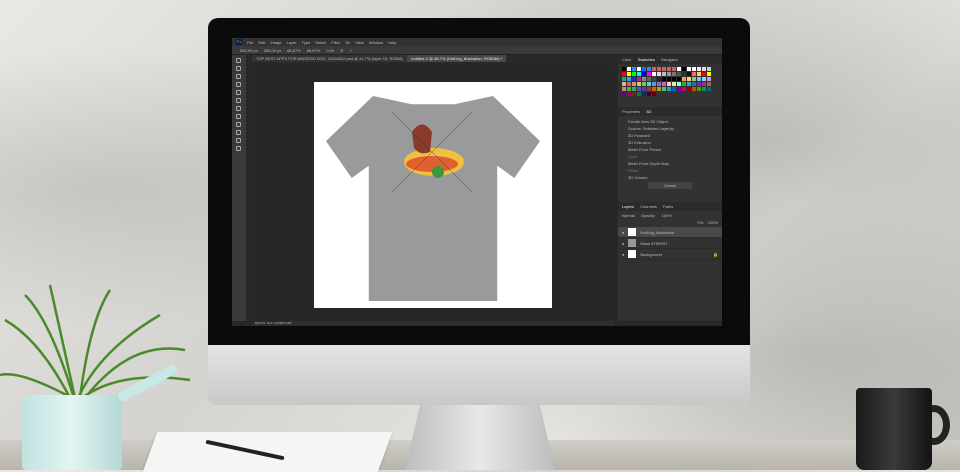 Image resolution: width=960 pixels, height=472 pixels. What do you see at coordinates (306, 42) in the screenshot?
I see `menu-type: Type` at bounding box center [306, 42].